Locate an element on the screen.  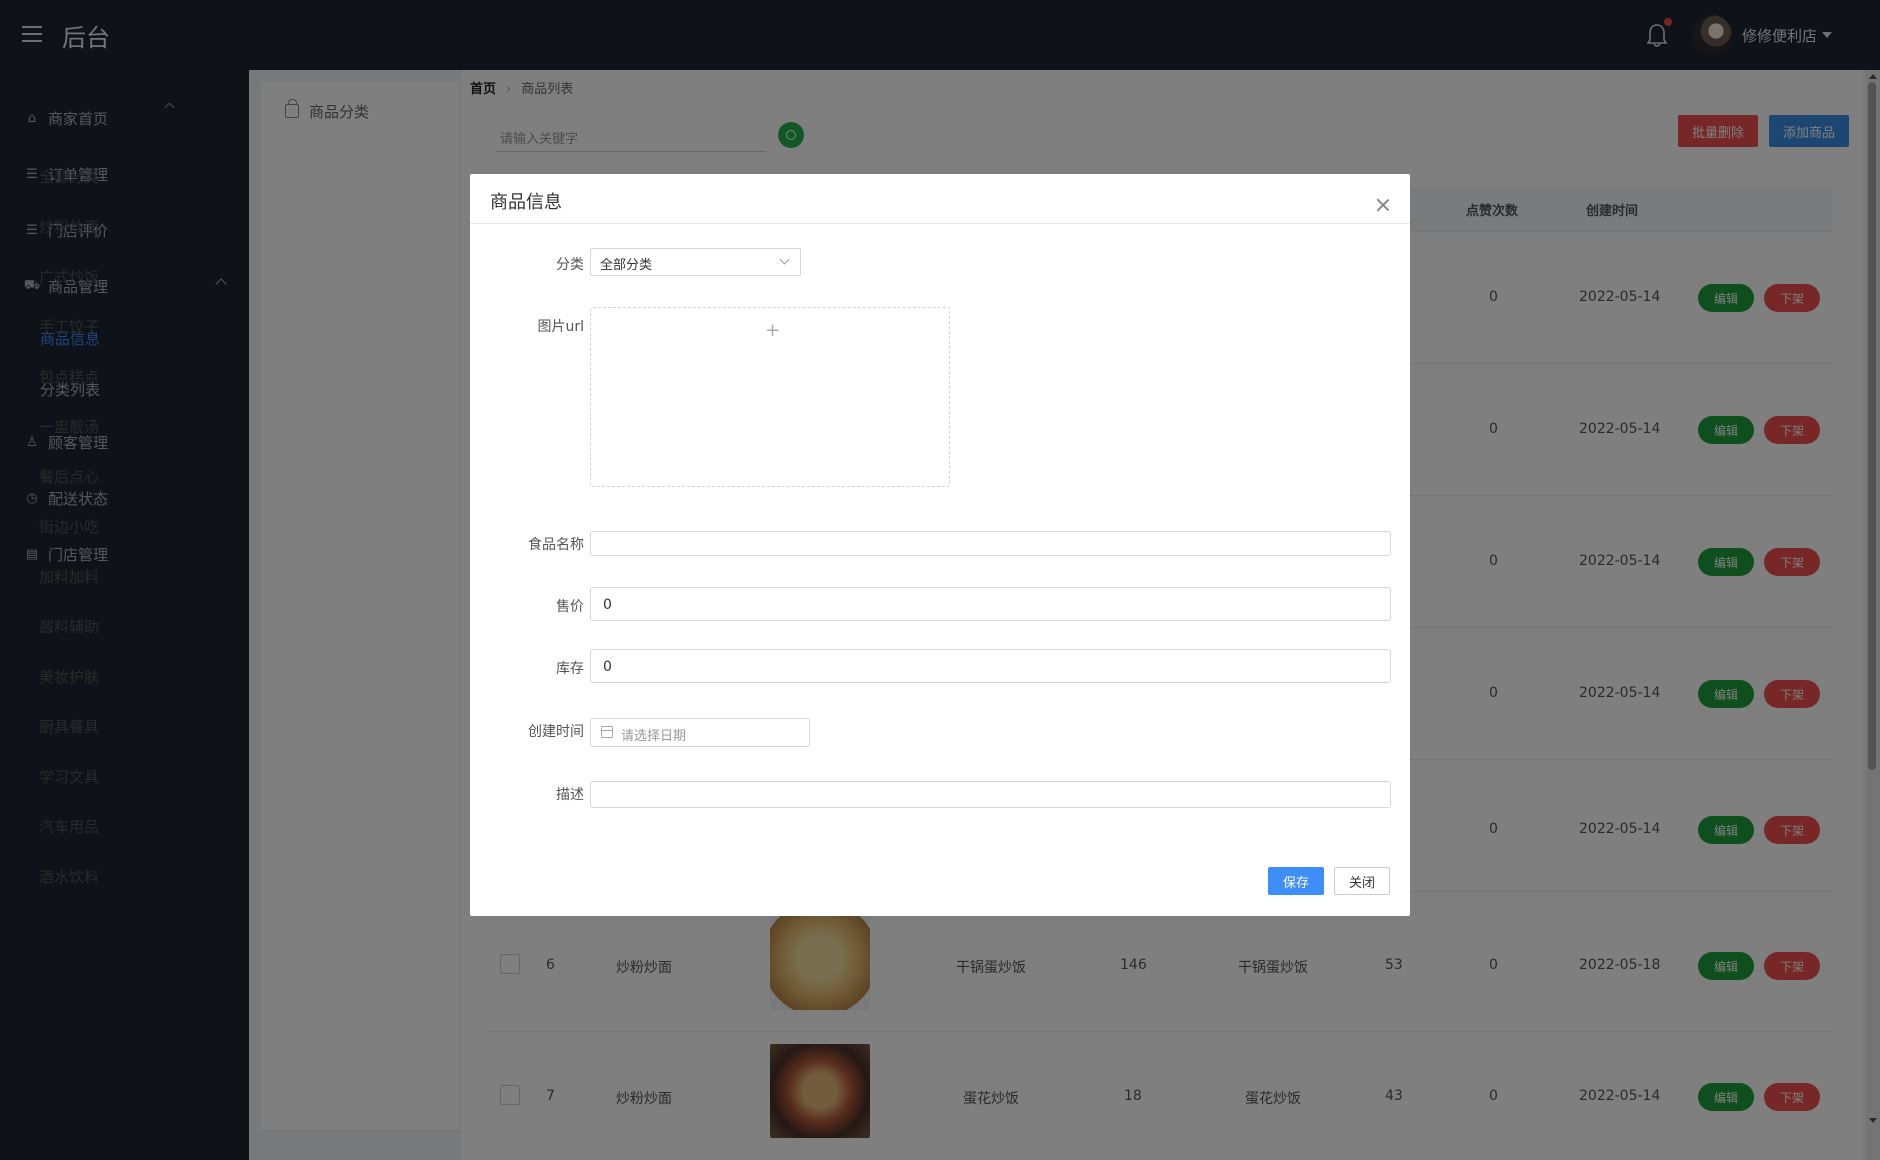
label-image-url: 图片url is located at coordinates (560, 327).